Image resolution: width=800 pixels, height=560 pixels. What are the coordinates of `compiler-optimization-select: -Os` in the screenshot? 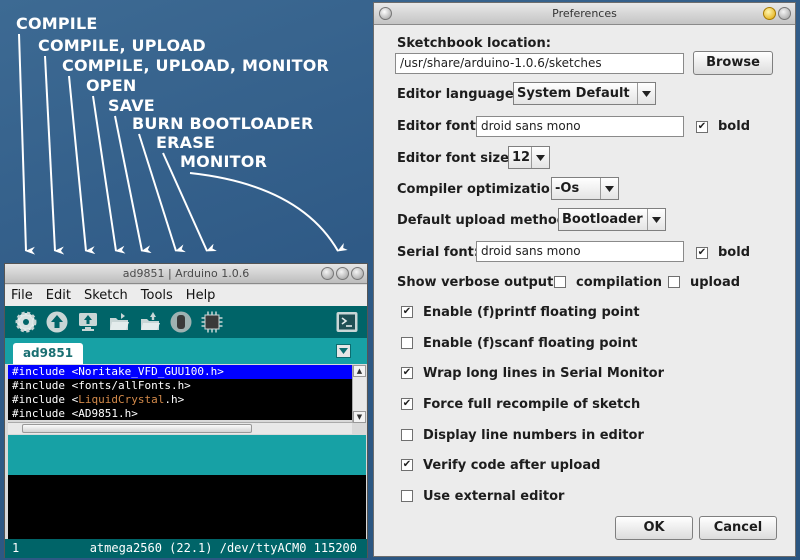 It's located at (585, 188).